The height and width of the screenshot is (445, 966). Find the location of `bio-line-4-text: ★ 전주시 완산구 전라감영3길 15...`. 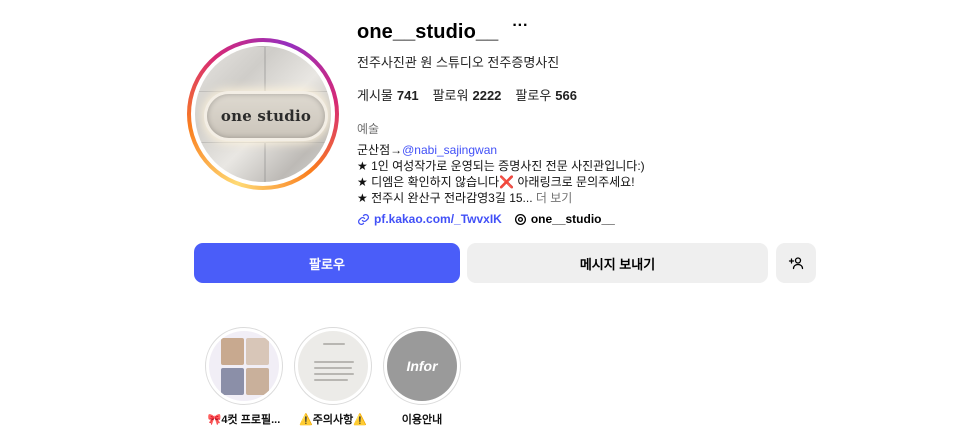

bio-line-4-text: ★ 전주시 완산구 전라감영3길 15... is located at coordinates (445, 198).